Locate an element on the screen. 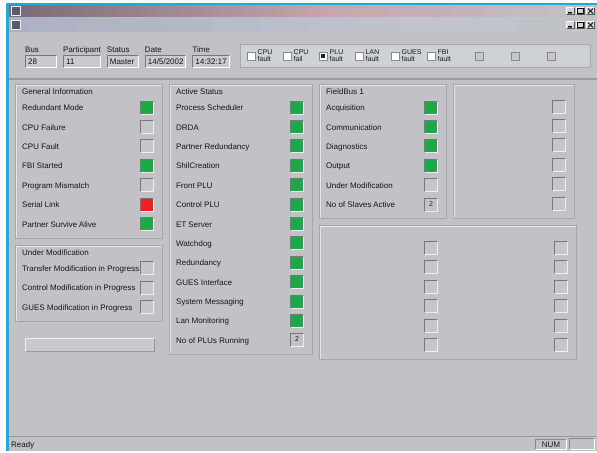  field-value: 14:32:17 is located at coordinates (211, 61).